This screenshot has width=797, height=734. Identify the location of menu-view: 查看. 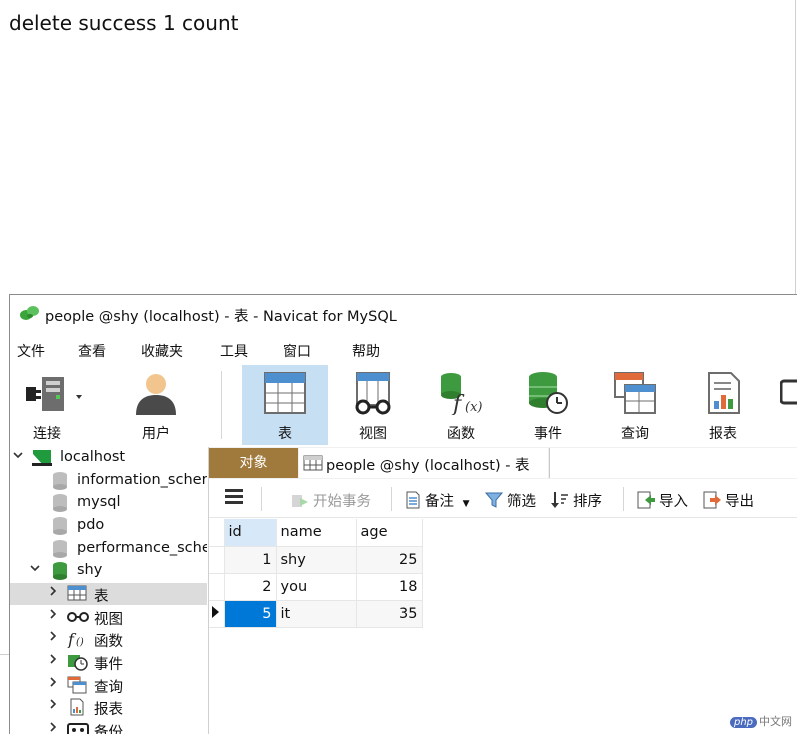
(92, 351).